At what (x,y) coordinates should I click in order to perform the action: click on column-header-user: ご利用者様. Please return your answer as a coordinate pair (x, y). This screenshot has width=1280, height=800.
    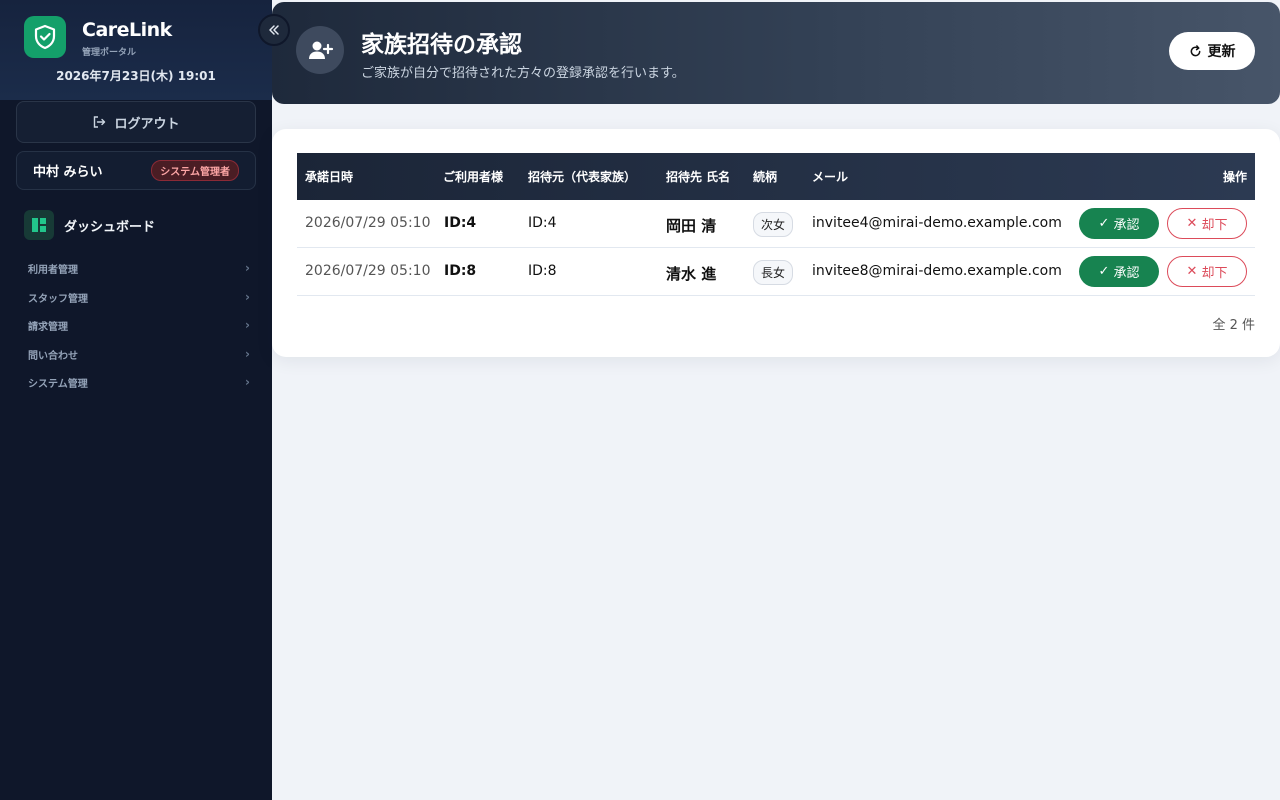
    Looking at the image, I should click on (473, 177).